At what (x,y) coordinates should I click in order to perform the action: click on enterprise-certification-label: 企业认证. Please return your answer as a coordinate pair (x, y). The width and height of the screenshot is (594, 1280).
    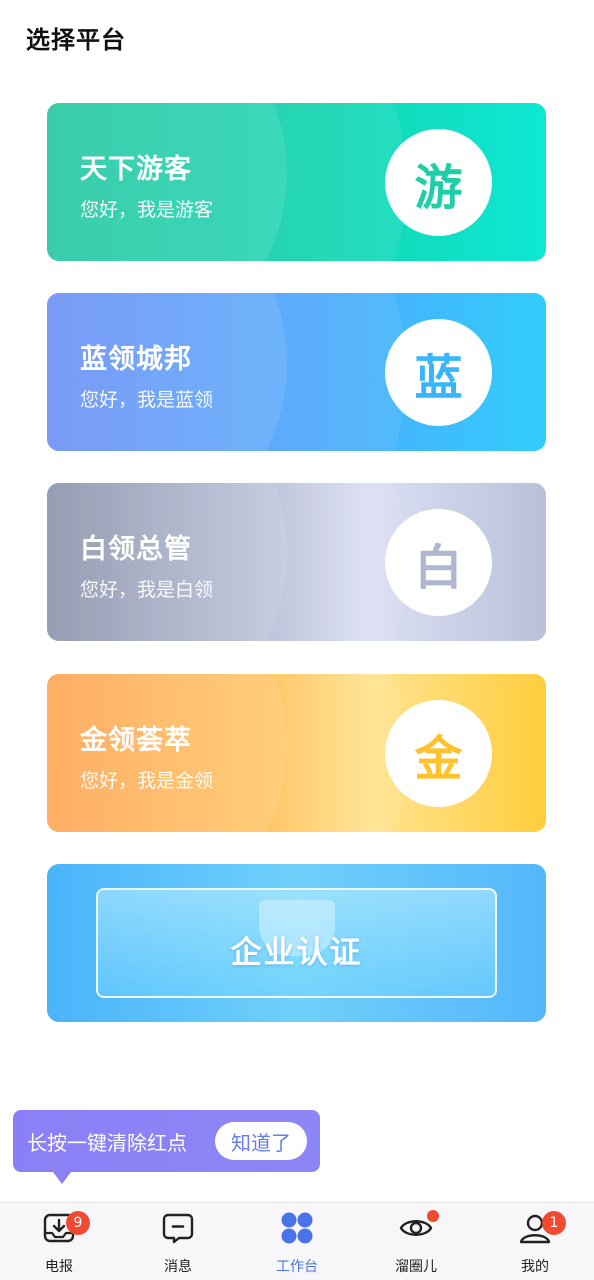
    Looking at the image, I should click on (296, 953).